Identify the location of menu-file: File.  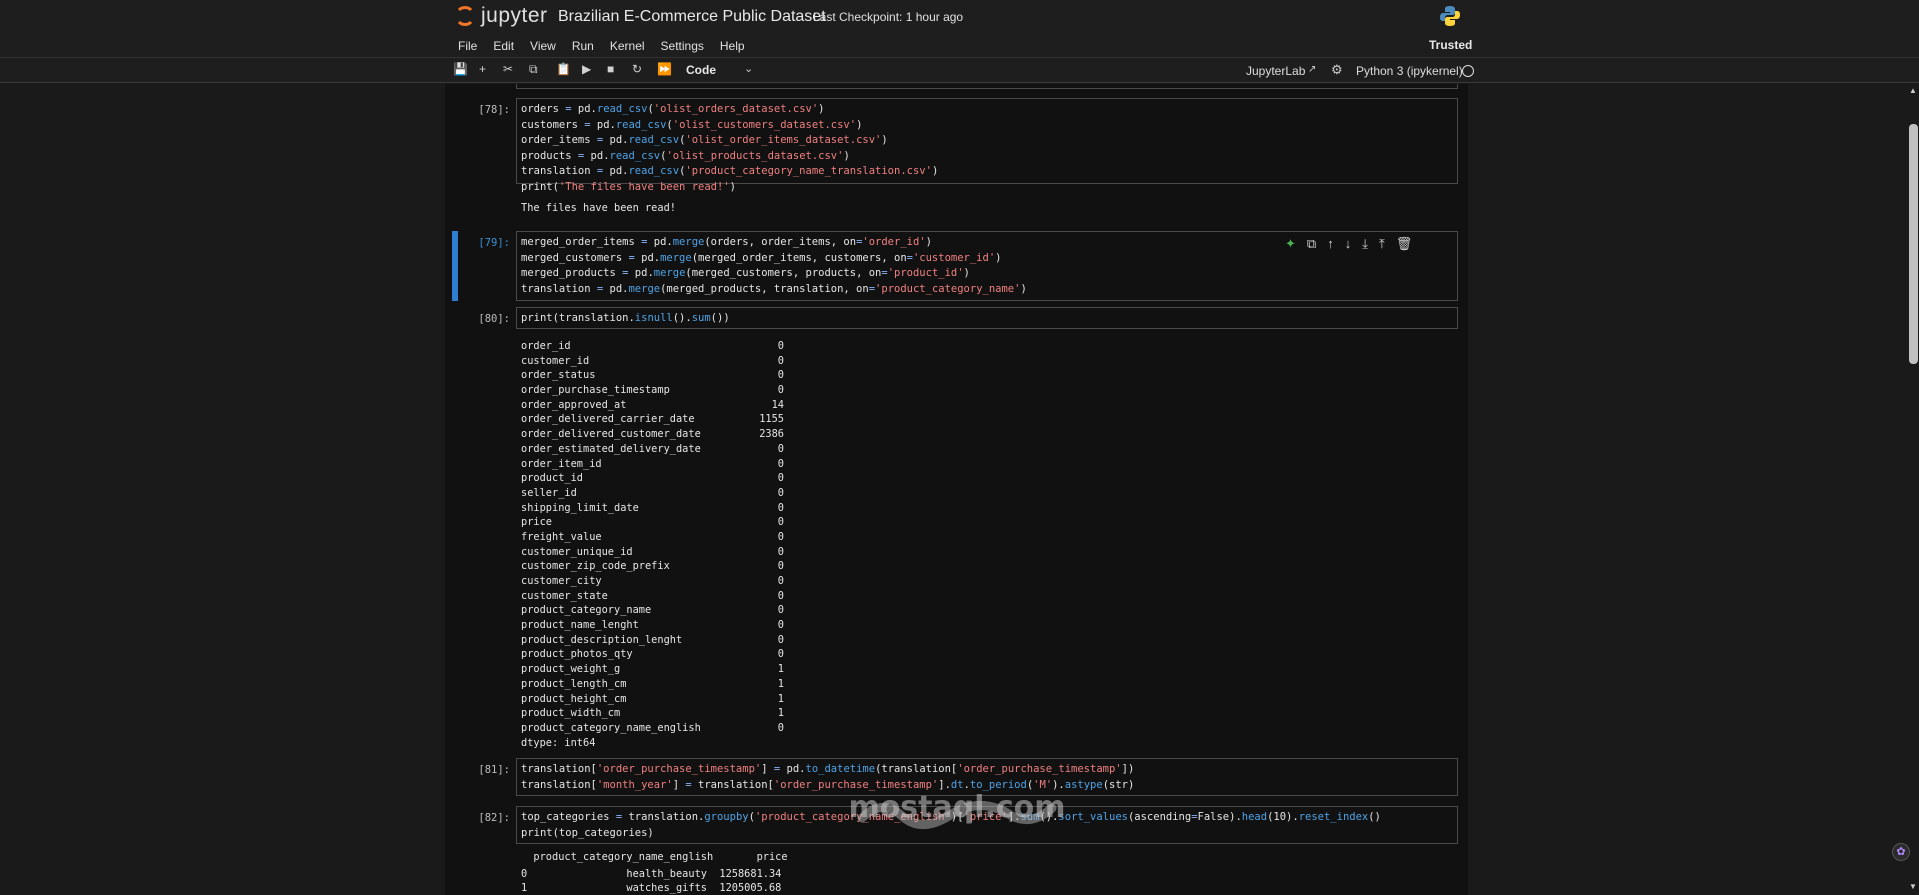
(467, 46).